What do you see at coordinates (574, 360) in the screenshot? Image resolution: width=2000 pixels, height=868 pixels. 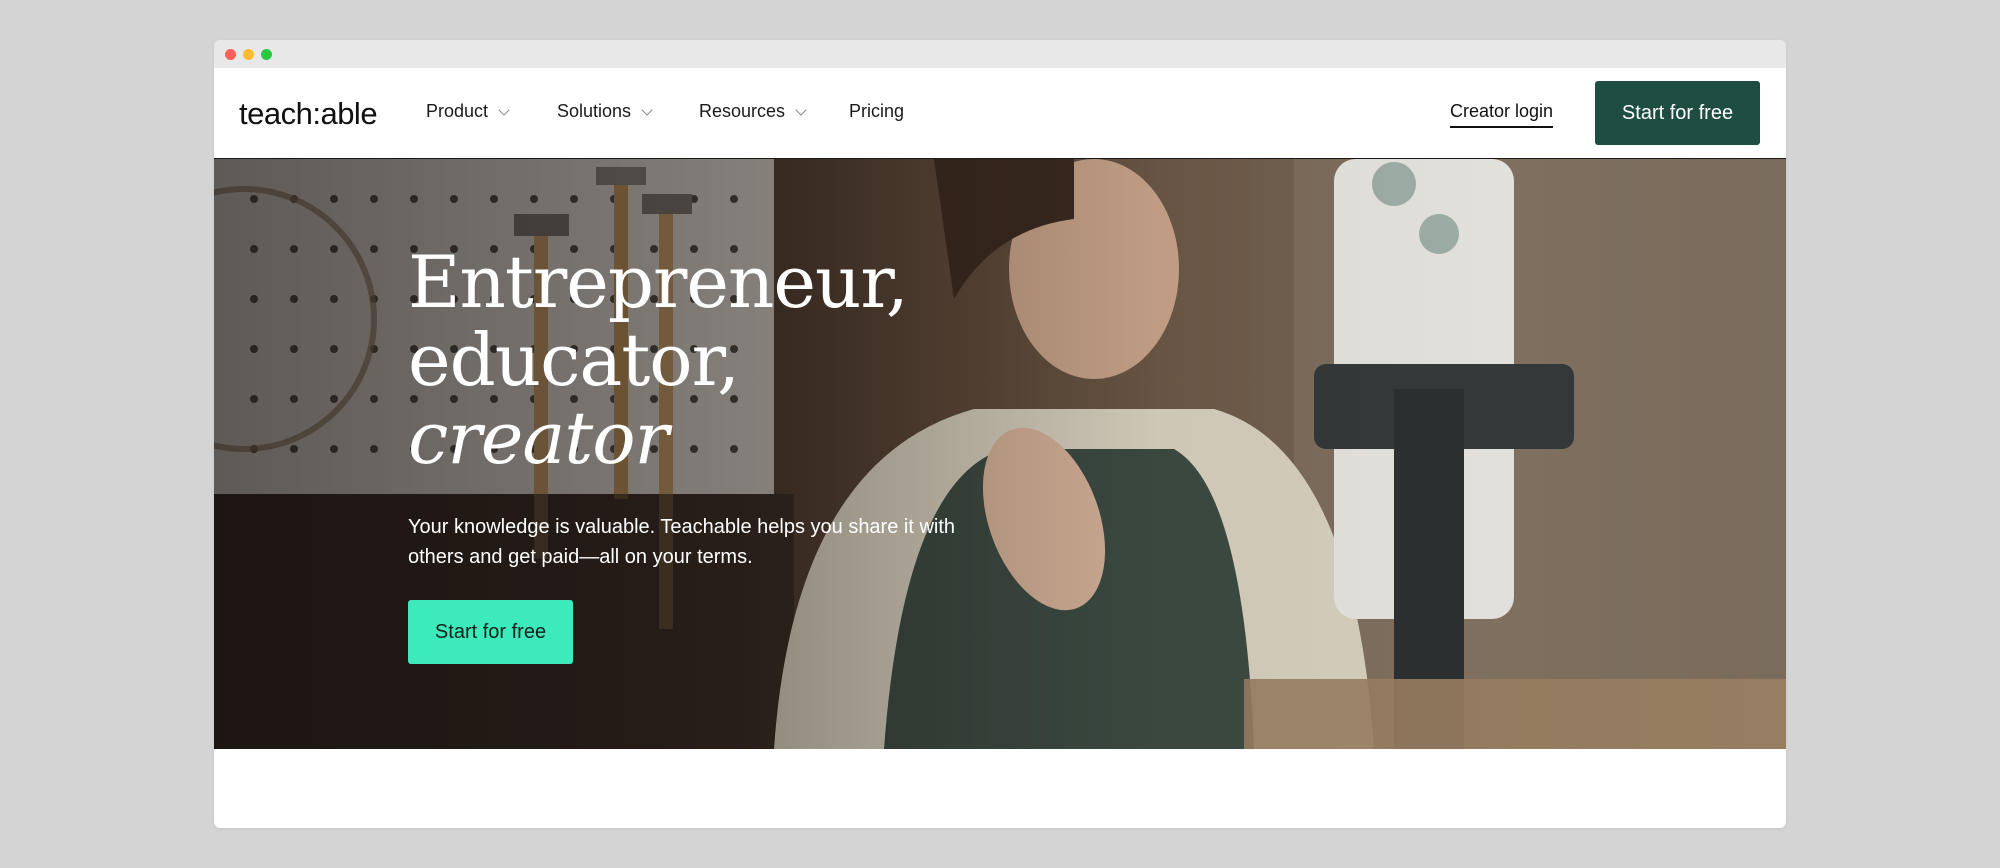 I see `headline-line: educator,` at bounding box center [574, 360].